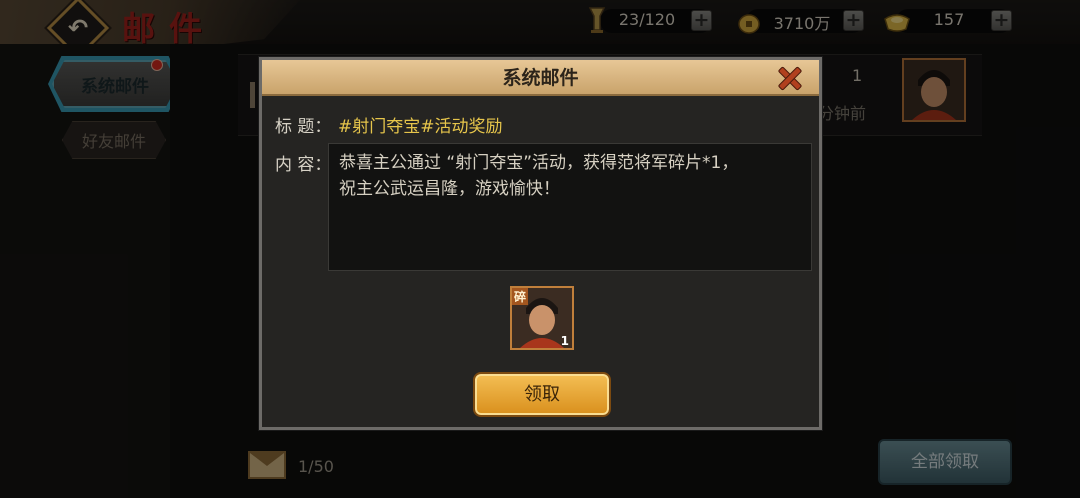 This screenshot has width=1080, height=498. Describe the element at coordinates (420, 127) in the screenshot. I see `mail-subject: #射门夺宝#活动奖励` at that location.